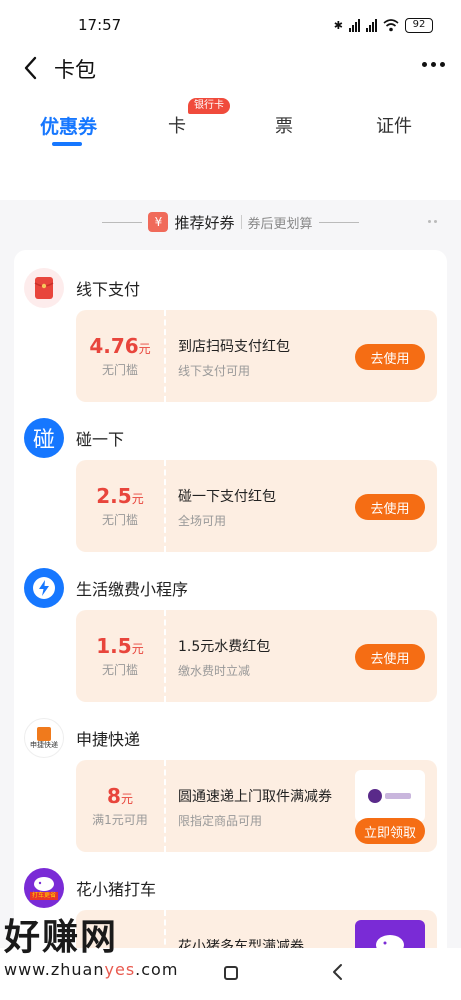 This screenshot has width=461, height=1000. I want to click on merchant-name: 申捷快递, so click(108, 739).